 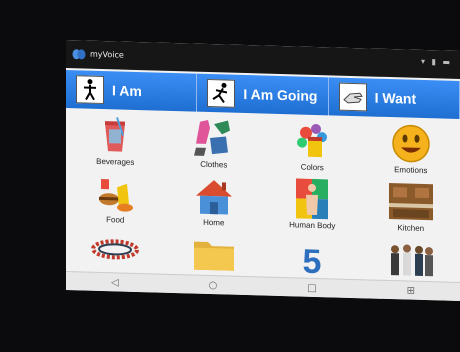 I want to click on tab-i-am-going: I Am Going, so click(x=263, y=94).